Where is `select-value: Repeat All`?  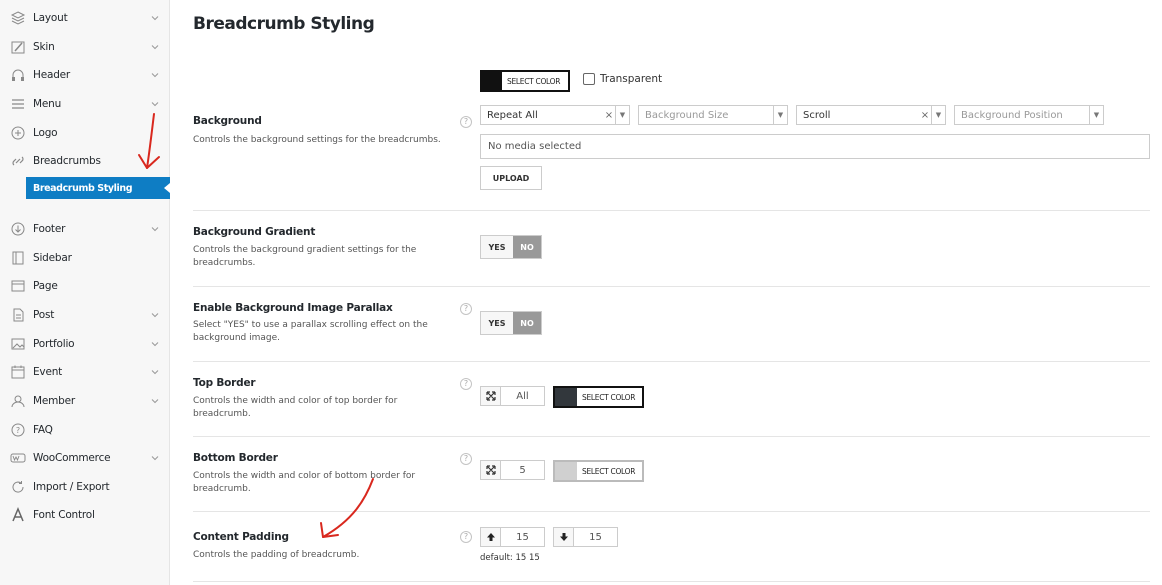
select-value: Repeat All is located at coordinates (512, 115).